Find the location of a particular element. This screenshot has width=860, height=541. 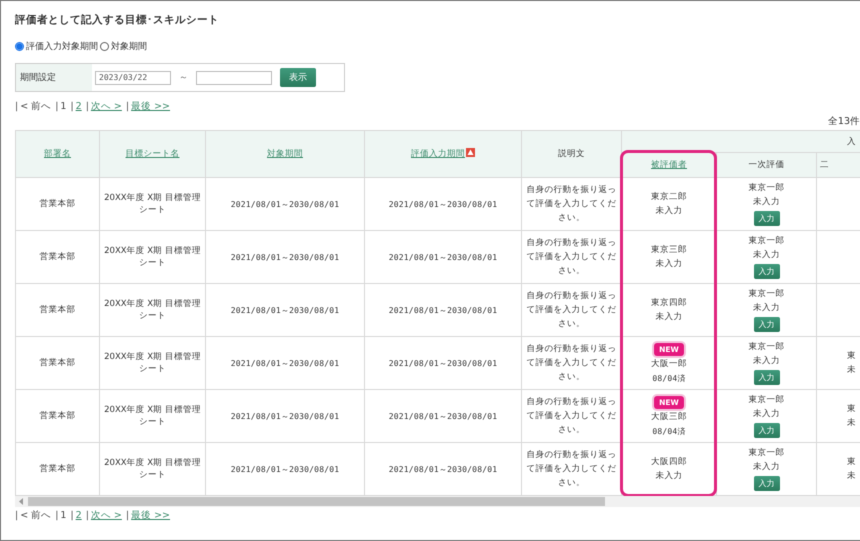

column-header-label: 評価入力期間 is located at coordinates (438, 154).